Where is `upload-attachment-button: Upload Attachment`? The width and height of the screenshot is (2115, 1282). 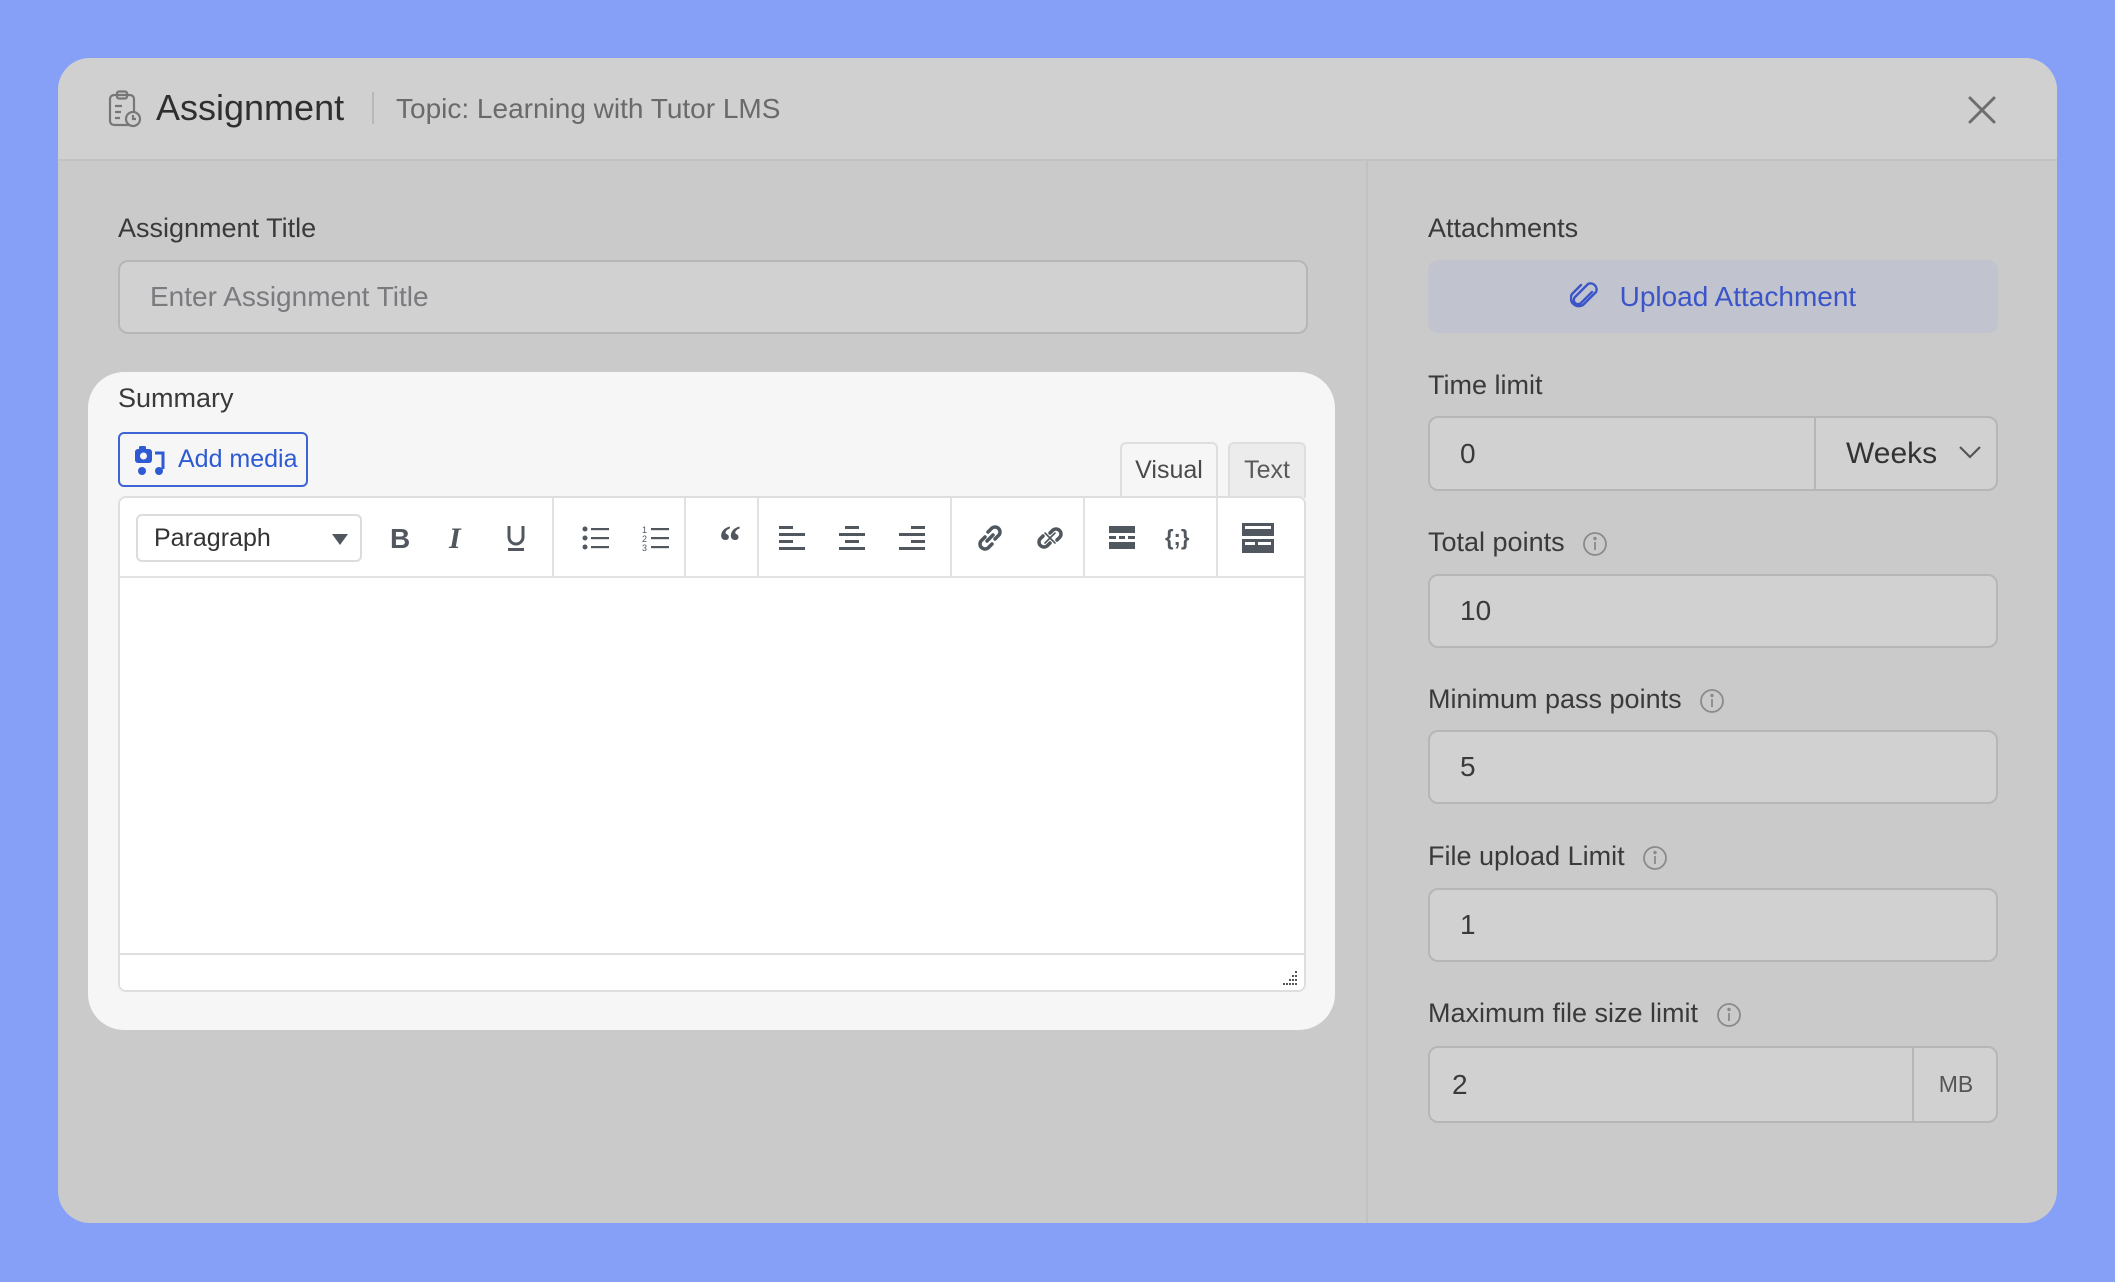 upload-attachment-button: Upload Attachment is located at coordinates (1713, 296).